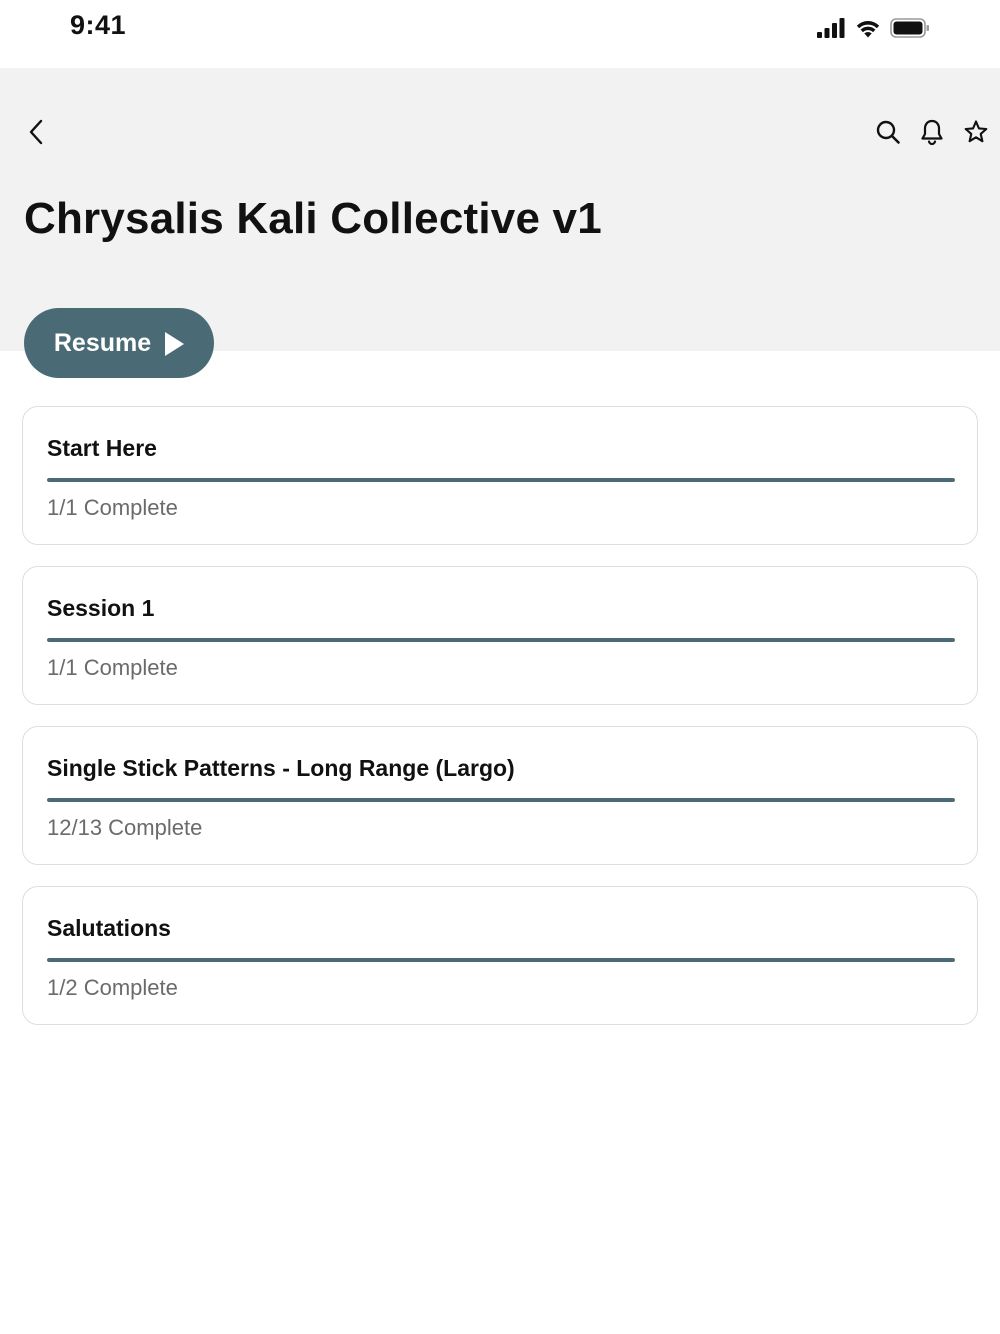 The height and width of the screenshot is (1334, 1000). I want to click on module-title: Start Here, so click(102, 448).